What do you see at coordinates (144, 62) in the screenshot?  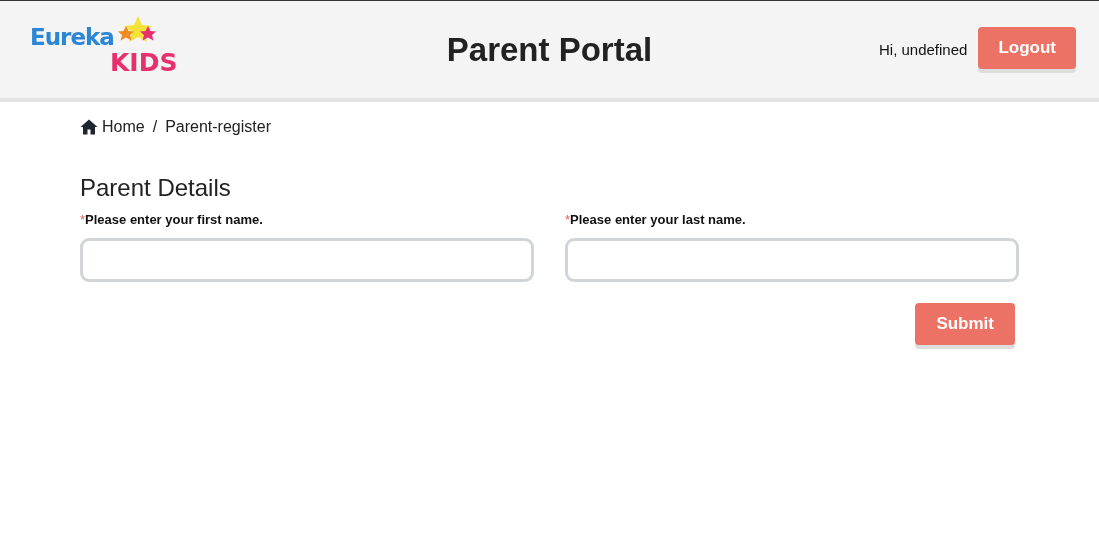 I see `logo-subtitle: KIDS` at bounding box center [144, 62].